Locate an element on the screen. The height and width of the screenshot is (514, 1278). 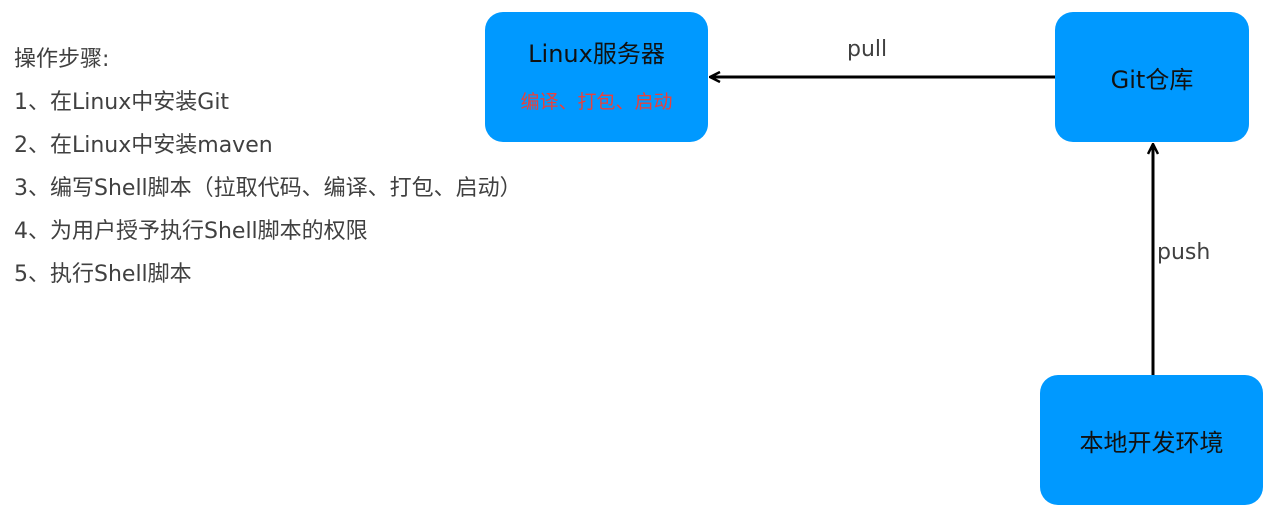
local-dev-node: 本地开发环境 is located at coordinates (1151, 440).